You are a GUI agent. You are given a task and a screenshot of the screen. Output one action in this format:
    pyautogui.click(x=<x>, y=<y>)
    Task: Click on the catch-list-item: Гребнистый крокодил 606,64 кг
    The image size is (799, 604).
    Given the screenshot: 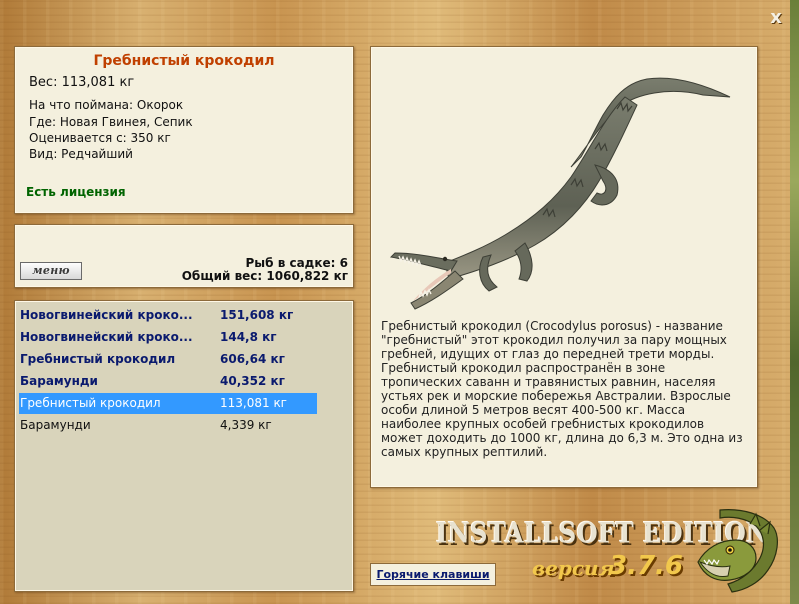 What is the action you would take?
    pyautogui.click(x=168, y=359)
    